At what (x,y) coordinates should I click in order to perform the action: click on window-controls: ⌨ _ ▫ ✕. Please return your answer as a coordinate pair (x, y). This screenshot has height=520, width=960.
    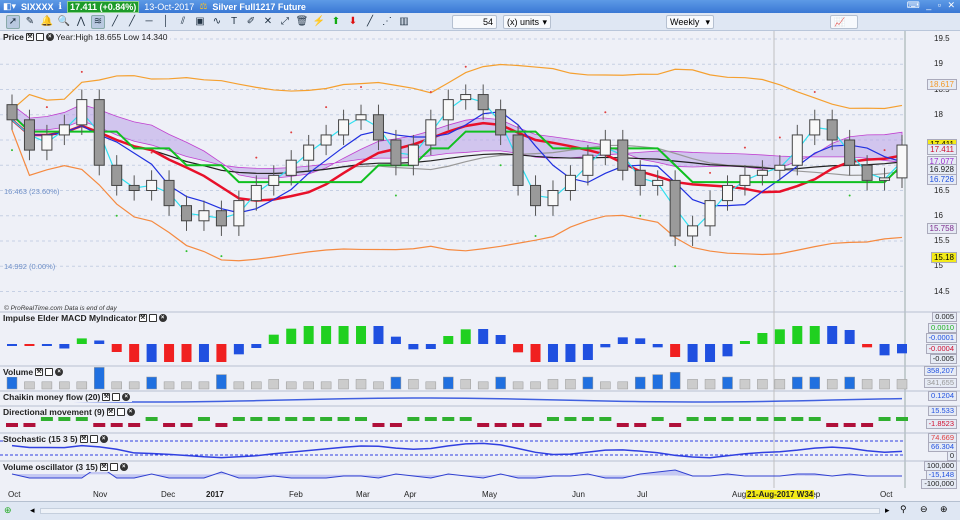
    Looking at the image, I should click on (932, 5).